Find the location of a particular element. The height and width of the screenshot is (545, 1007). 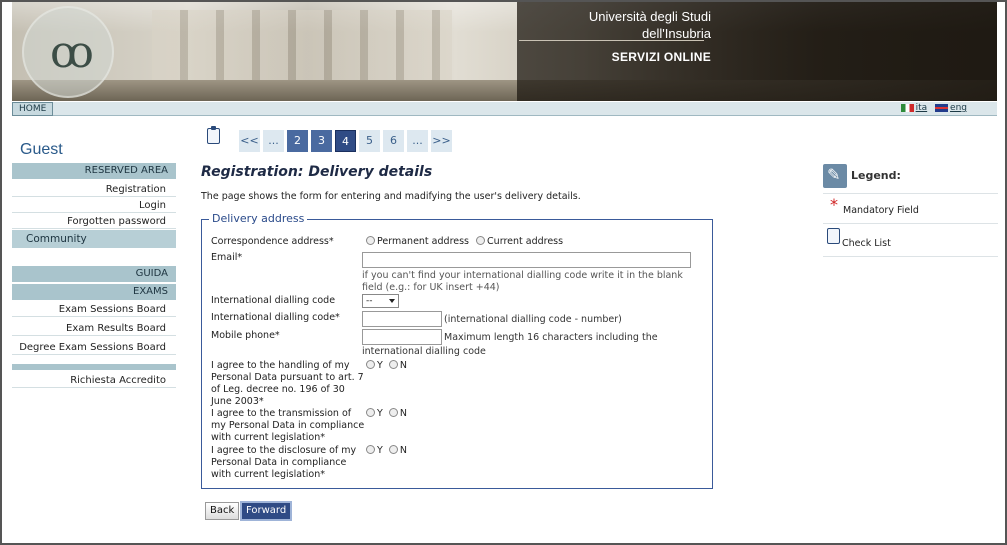

sidebar-item-community: Community is located at coordinates (94, 239).